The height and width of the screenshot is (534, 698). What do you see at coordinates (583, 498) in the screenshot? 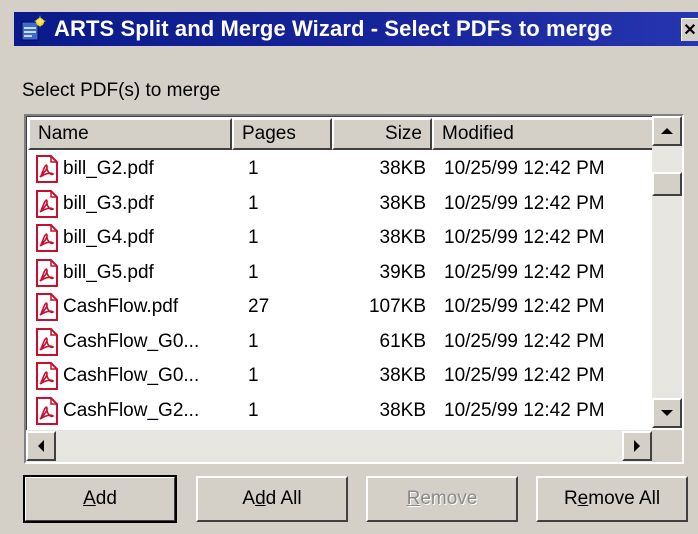
I see `remove-all-label-accel: e` at bounding box center [583, 498].